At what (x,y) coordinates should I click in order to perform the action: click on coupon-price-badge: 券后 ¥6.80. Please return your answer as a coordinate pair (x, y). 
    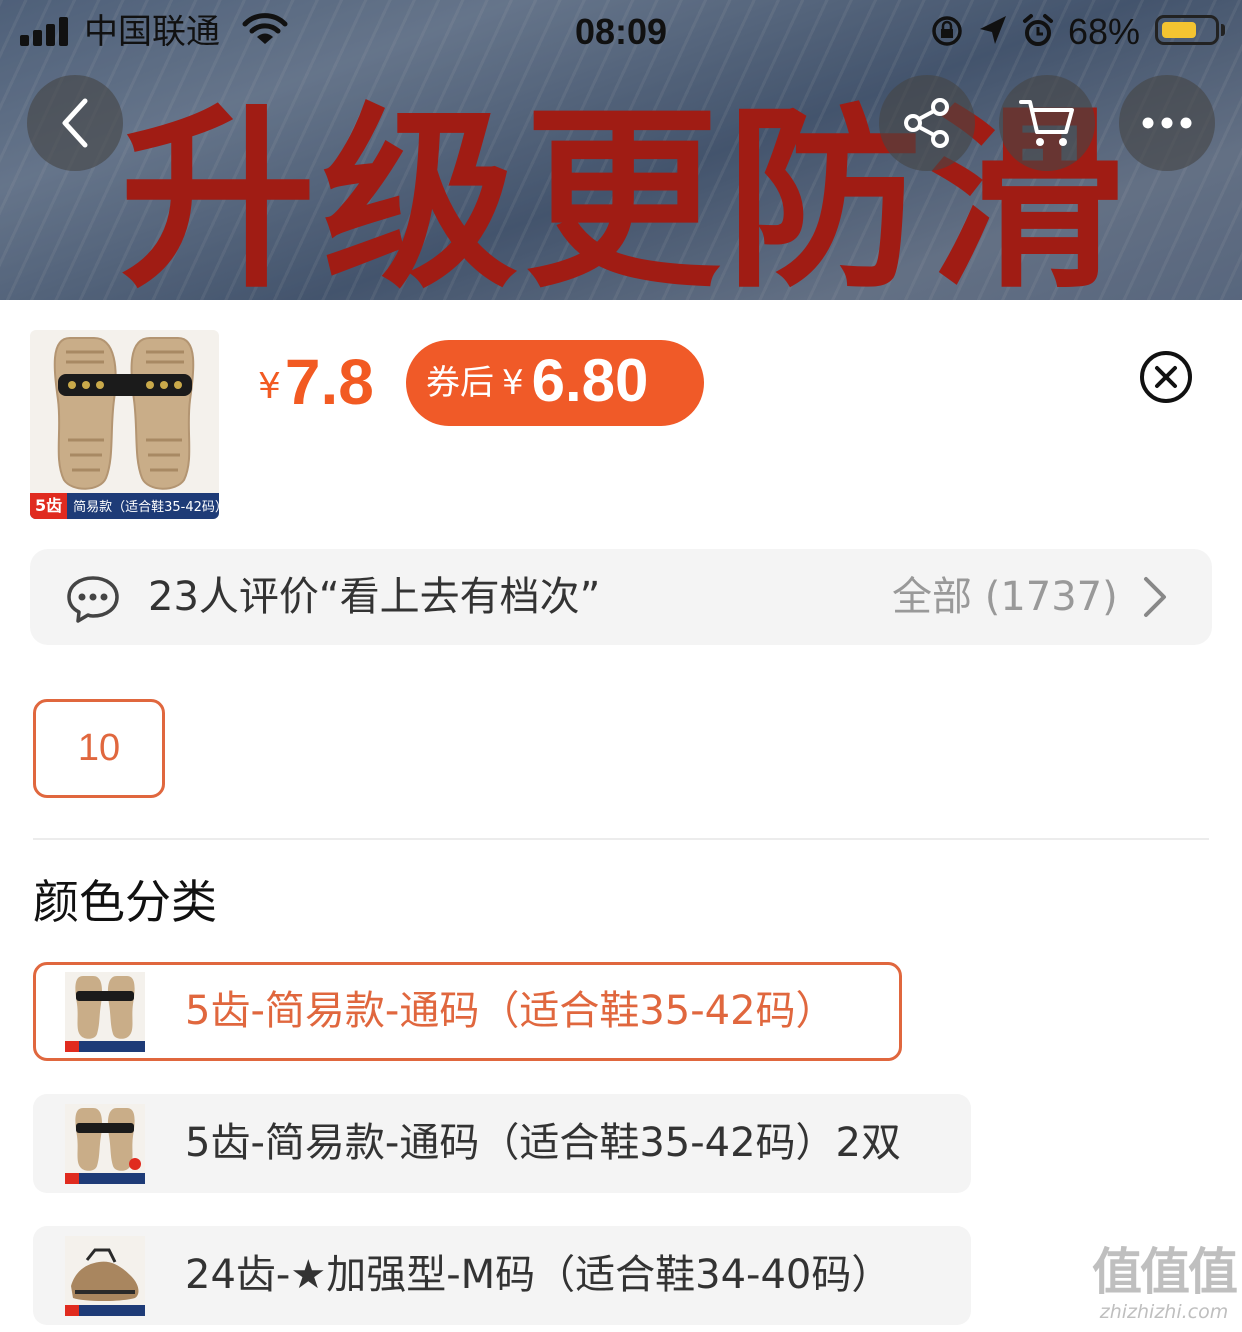
    Looking at the image, I should click on (555, 383).